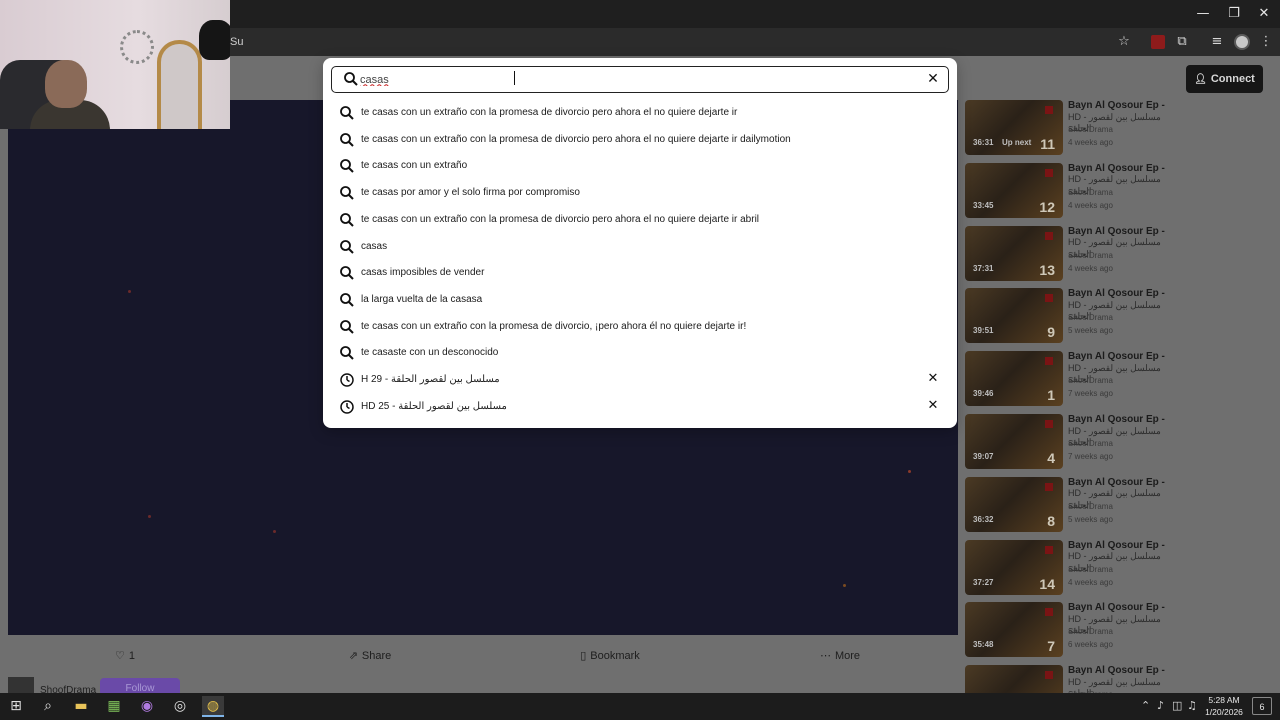  I want to click on video-thumbnail: 36:31 Up next 11, so click(1014, 127).